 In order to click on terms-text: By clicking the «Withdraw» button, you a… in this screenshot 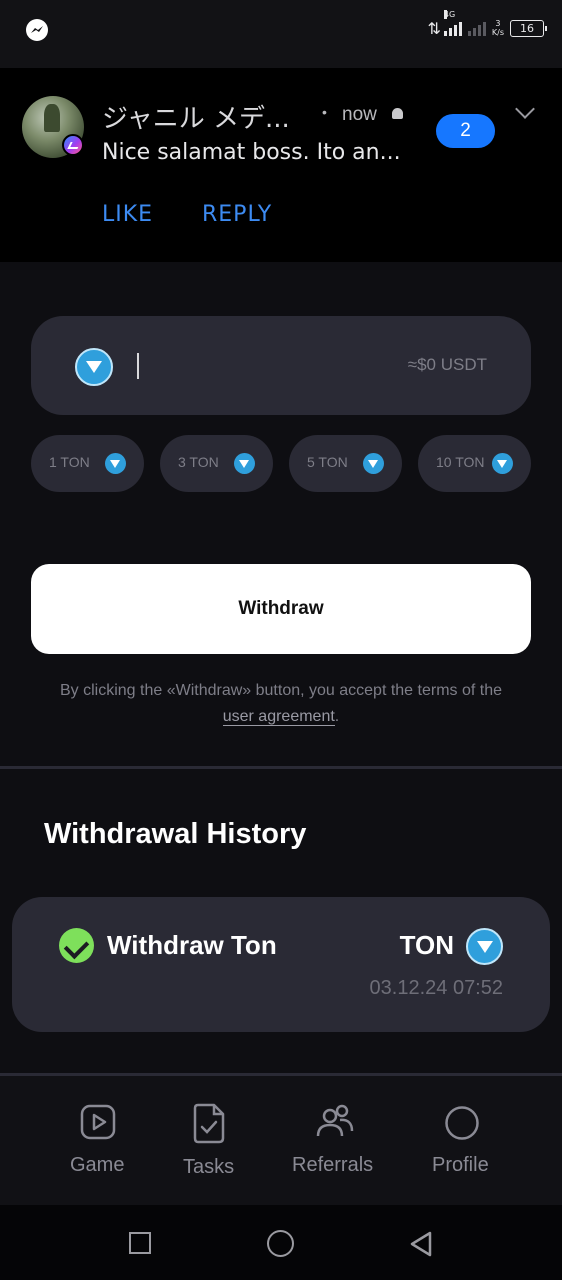, I will do `click(281, 690)`.